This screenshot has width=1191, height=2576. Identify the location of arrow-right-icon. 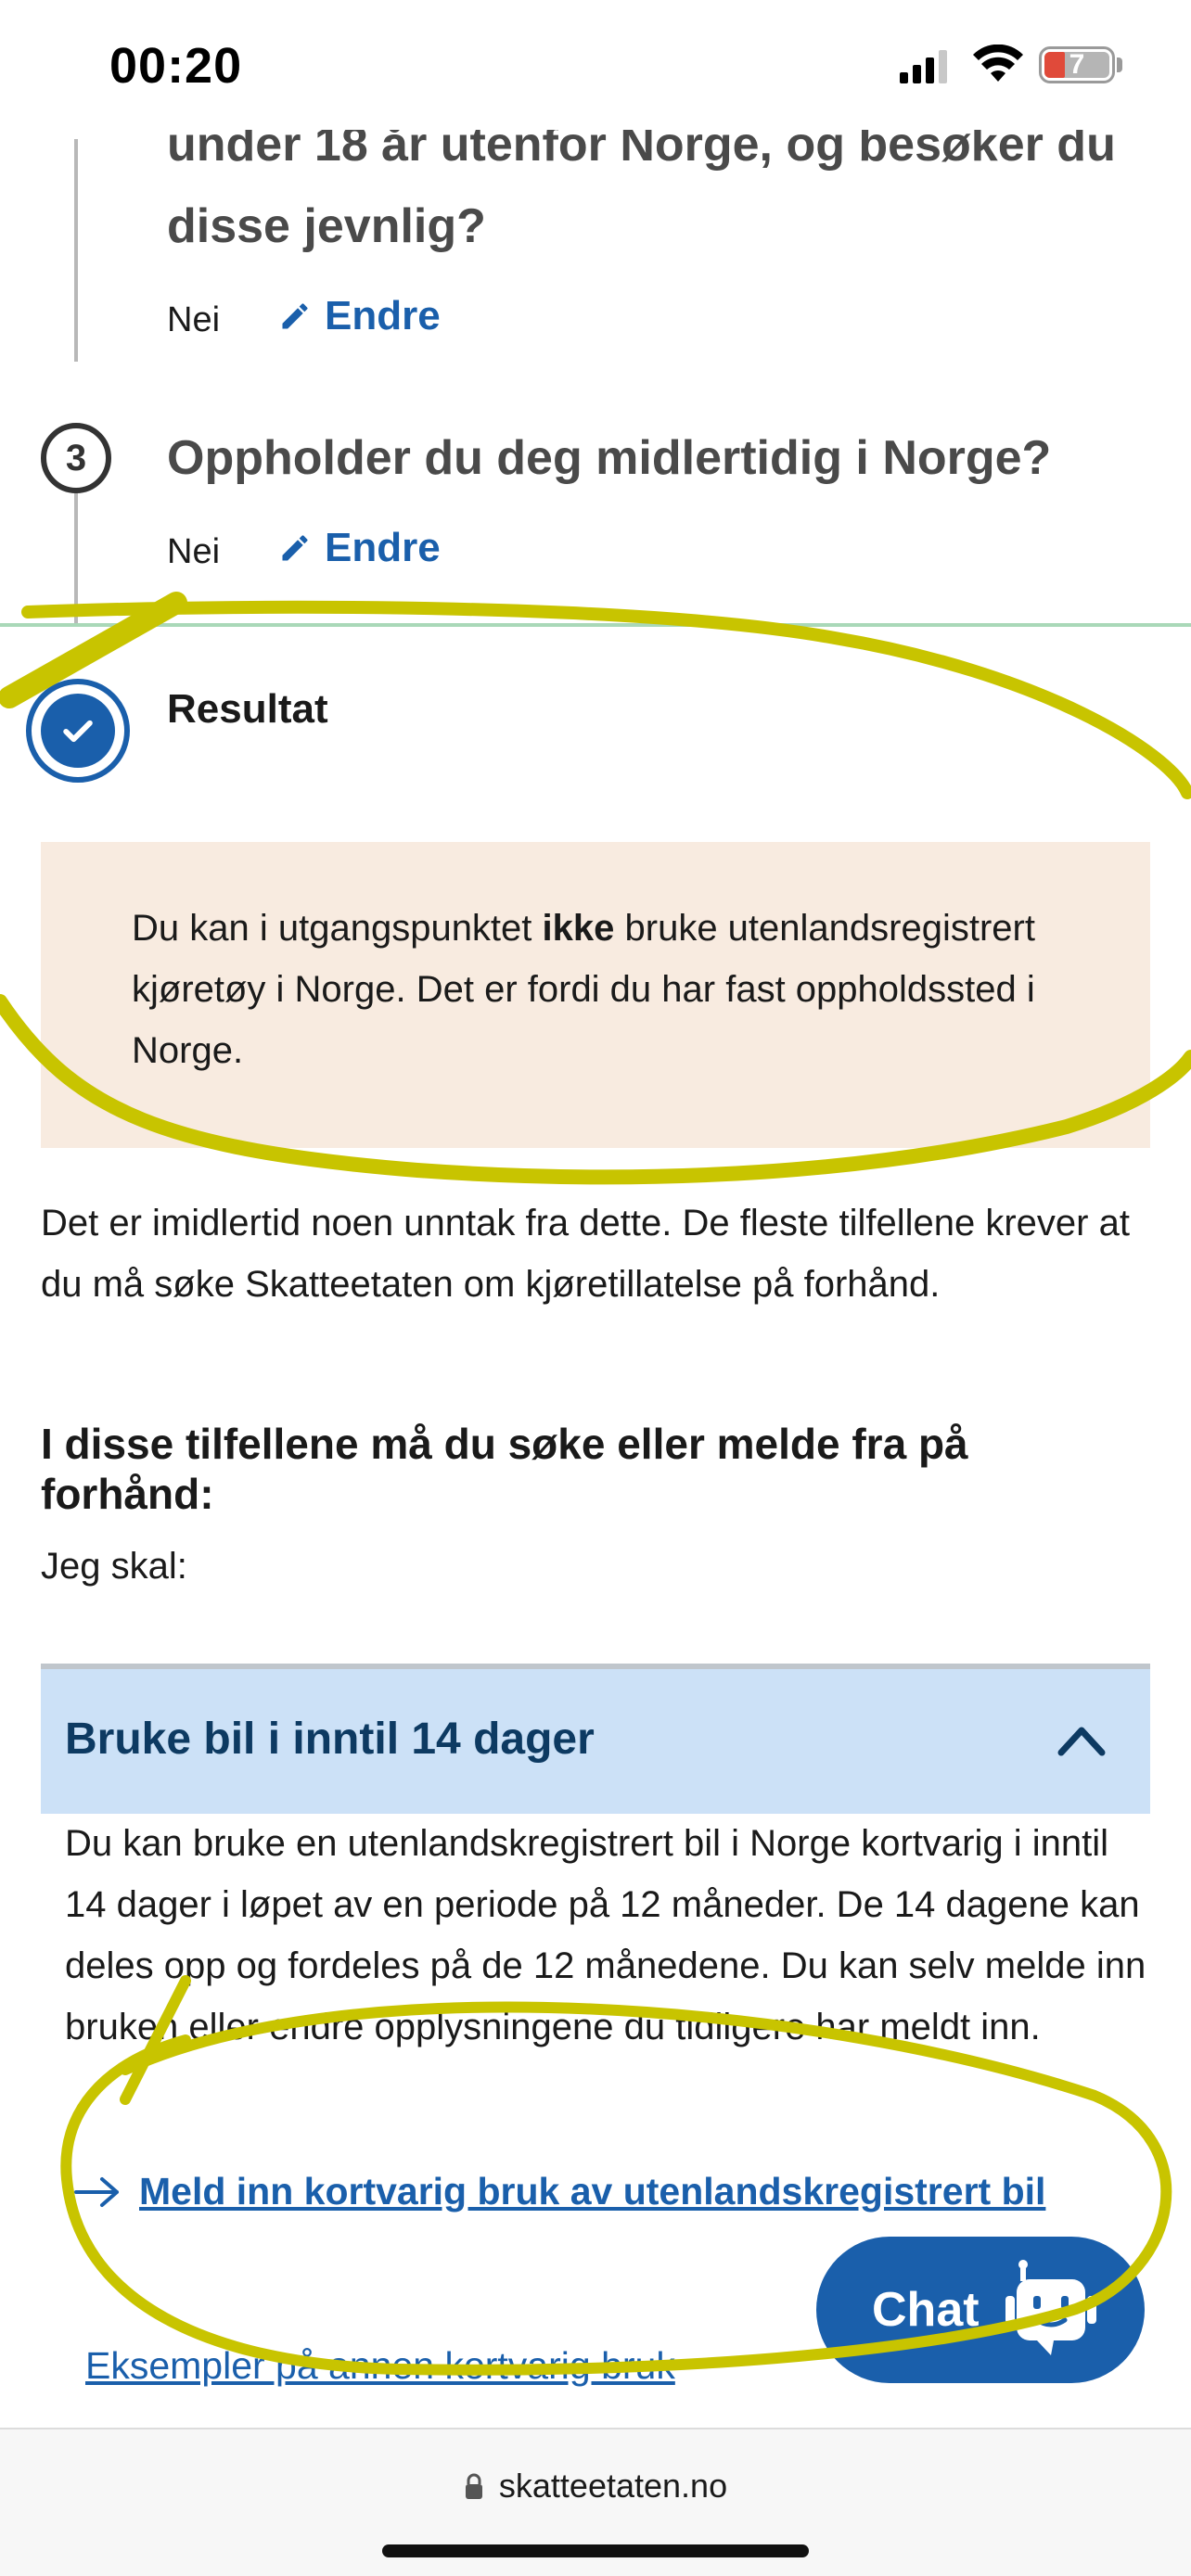
(96, 2192).